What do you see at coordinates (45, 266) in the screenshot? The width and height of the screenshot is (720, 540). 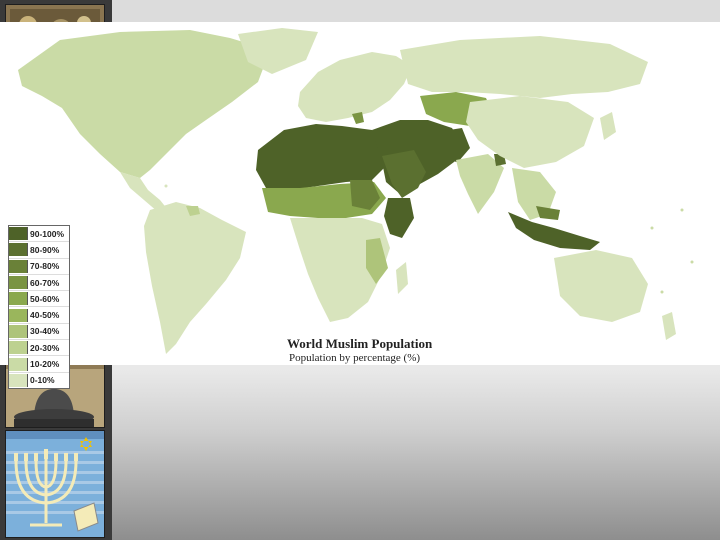 I see `legend-label: 70-80%` at bounding box center [45, 266].